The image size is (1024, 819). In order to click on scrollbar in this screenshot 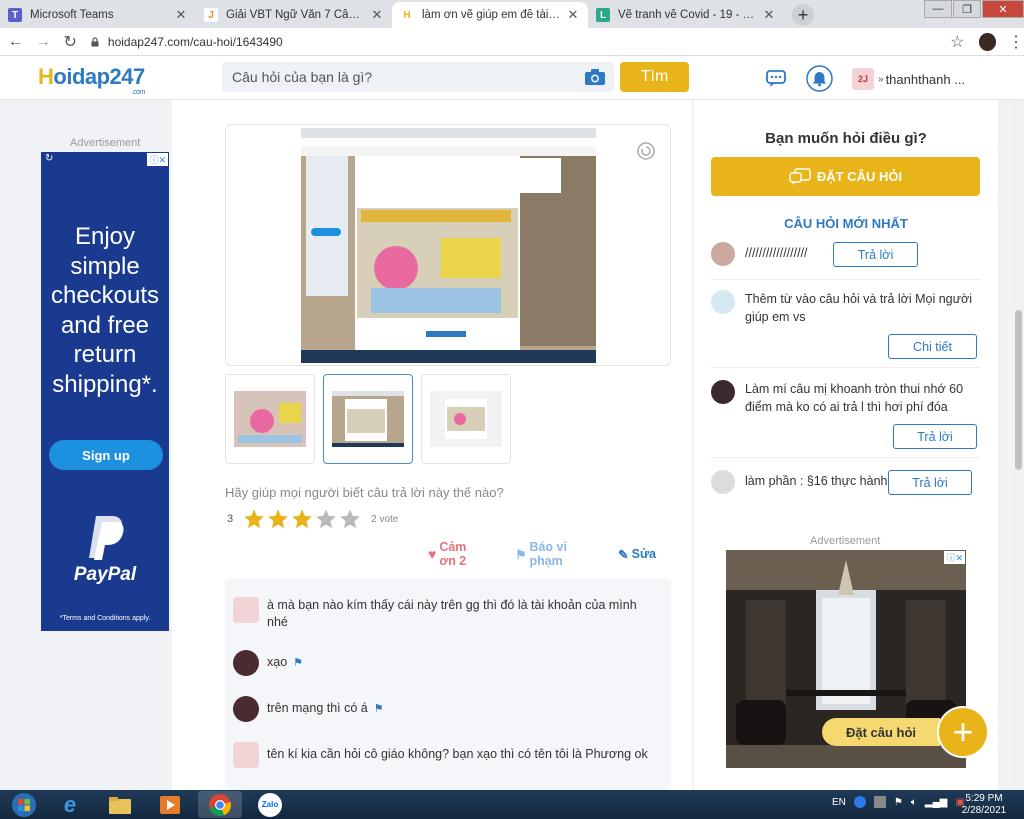, I will do `click(1018, 445)`.